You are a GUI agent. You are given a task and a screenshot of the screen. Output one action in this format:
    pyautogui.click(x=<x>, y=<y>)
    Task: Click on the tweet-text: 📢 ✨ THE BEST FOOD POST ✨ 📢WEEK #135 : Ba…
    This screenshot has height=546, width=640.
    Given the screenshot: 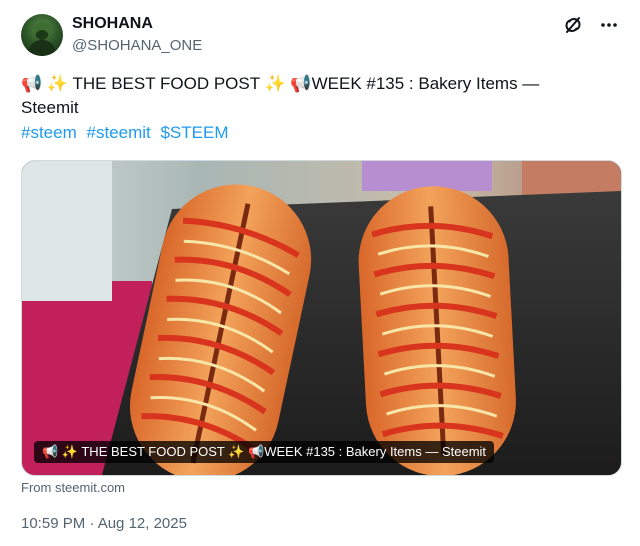 What is the action you would take?
    pyautogui.click(x=316, y=96)
    